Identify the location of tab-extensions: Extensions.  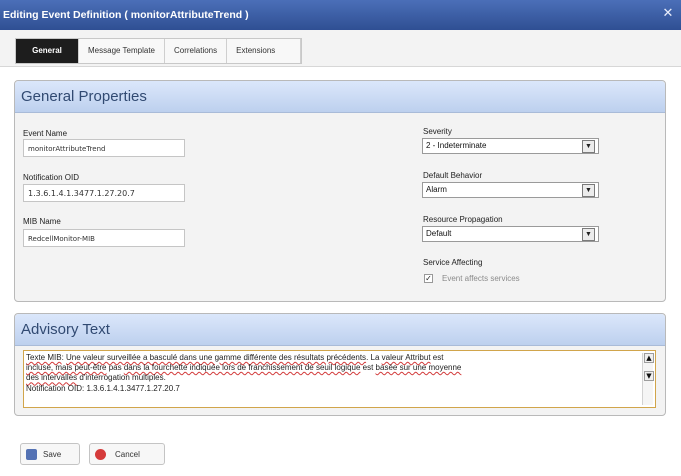
(264, 51).